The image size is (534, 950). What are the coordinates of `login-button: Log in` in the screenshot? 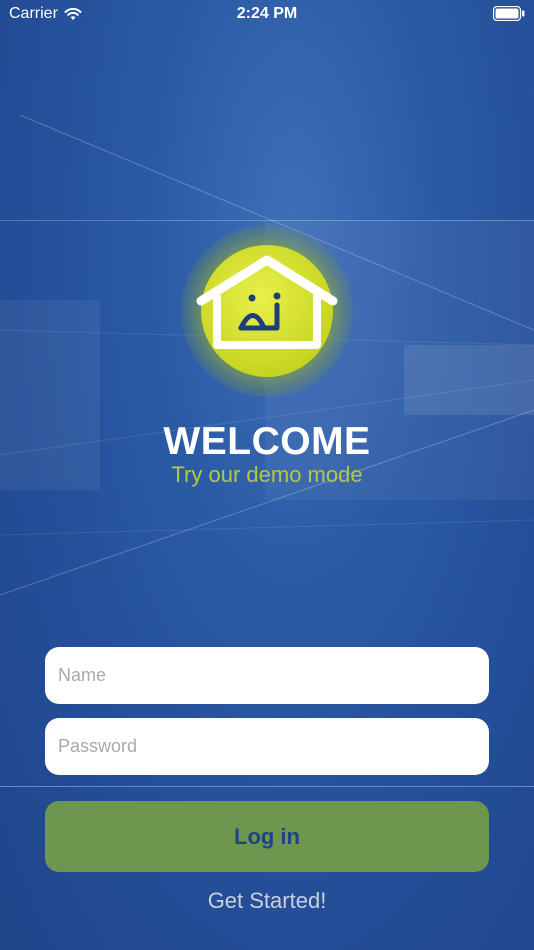 It's located at (267, 836).